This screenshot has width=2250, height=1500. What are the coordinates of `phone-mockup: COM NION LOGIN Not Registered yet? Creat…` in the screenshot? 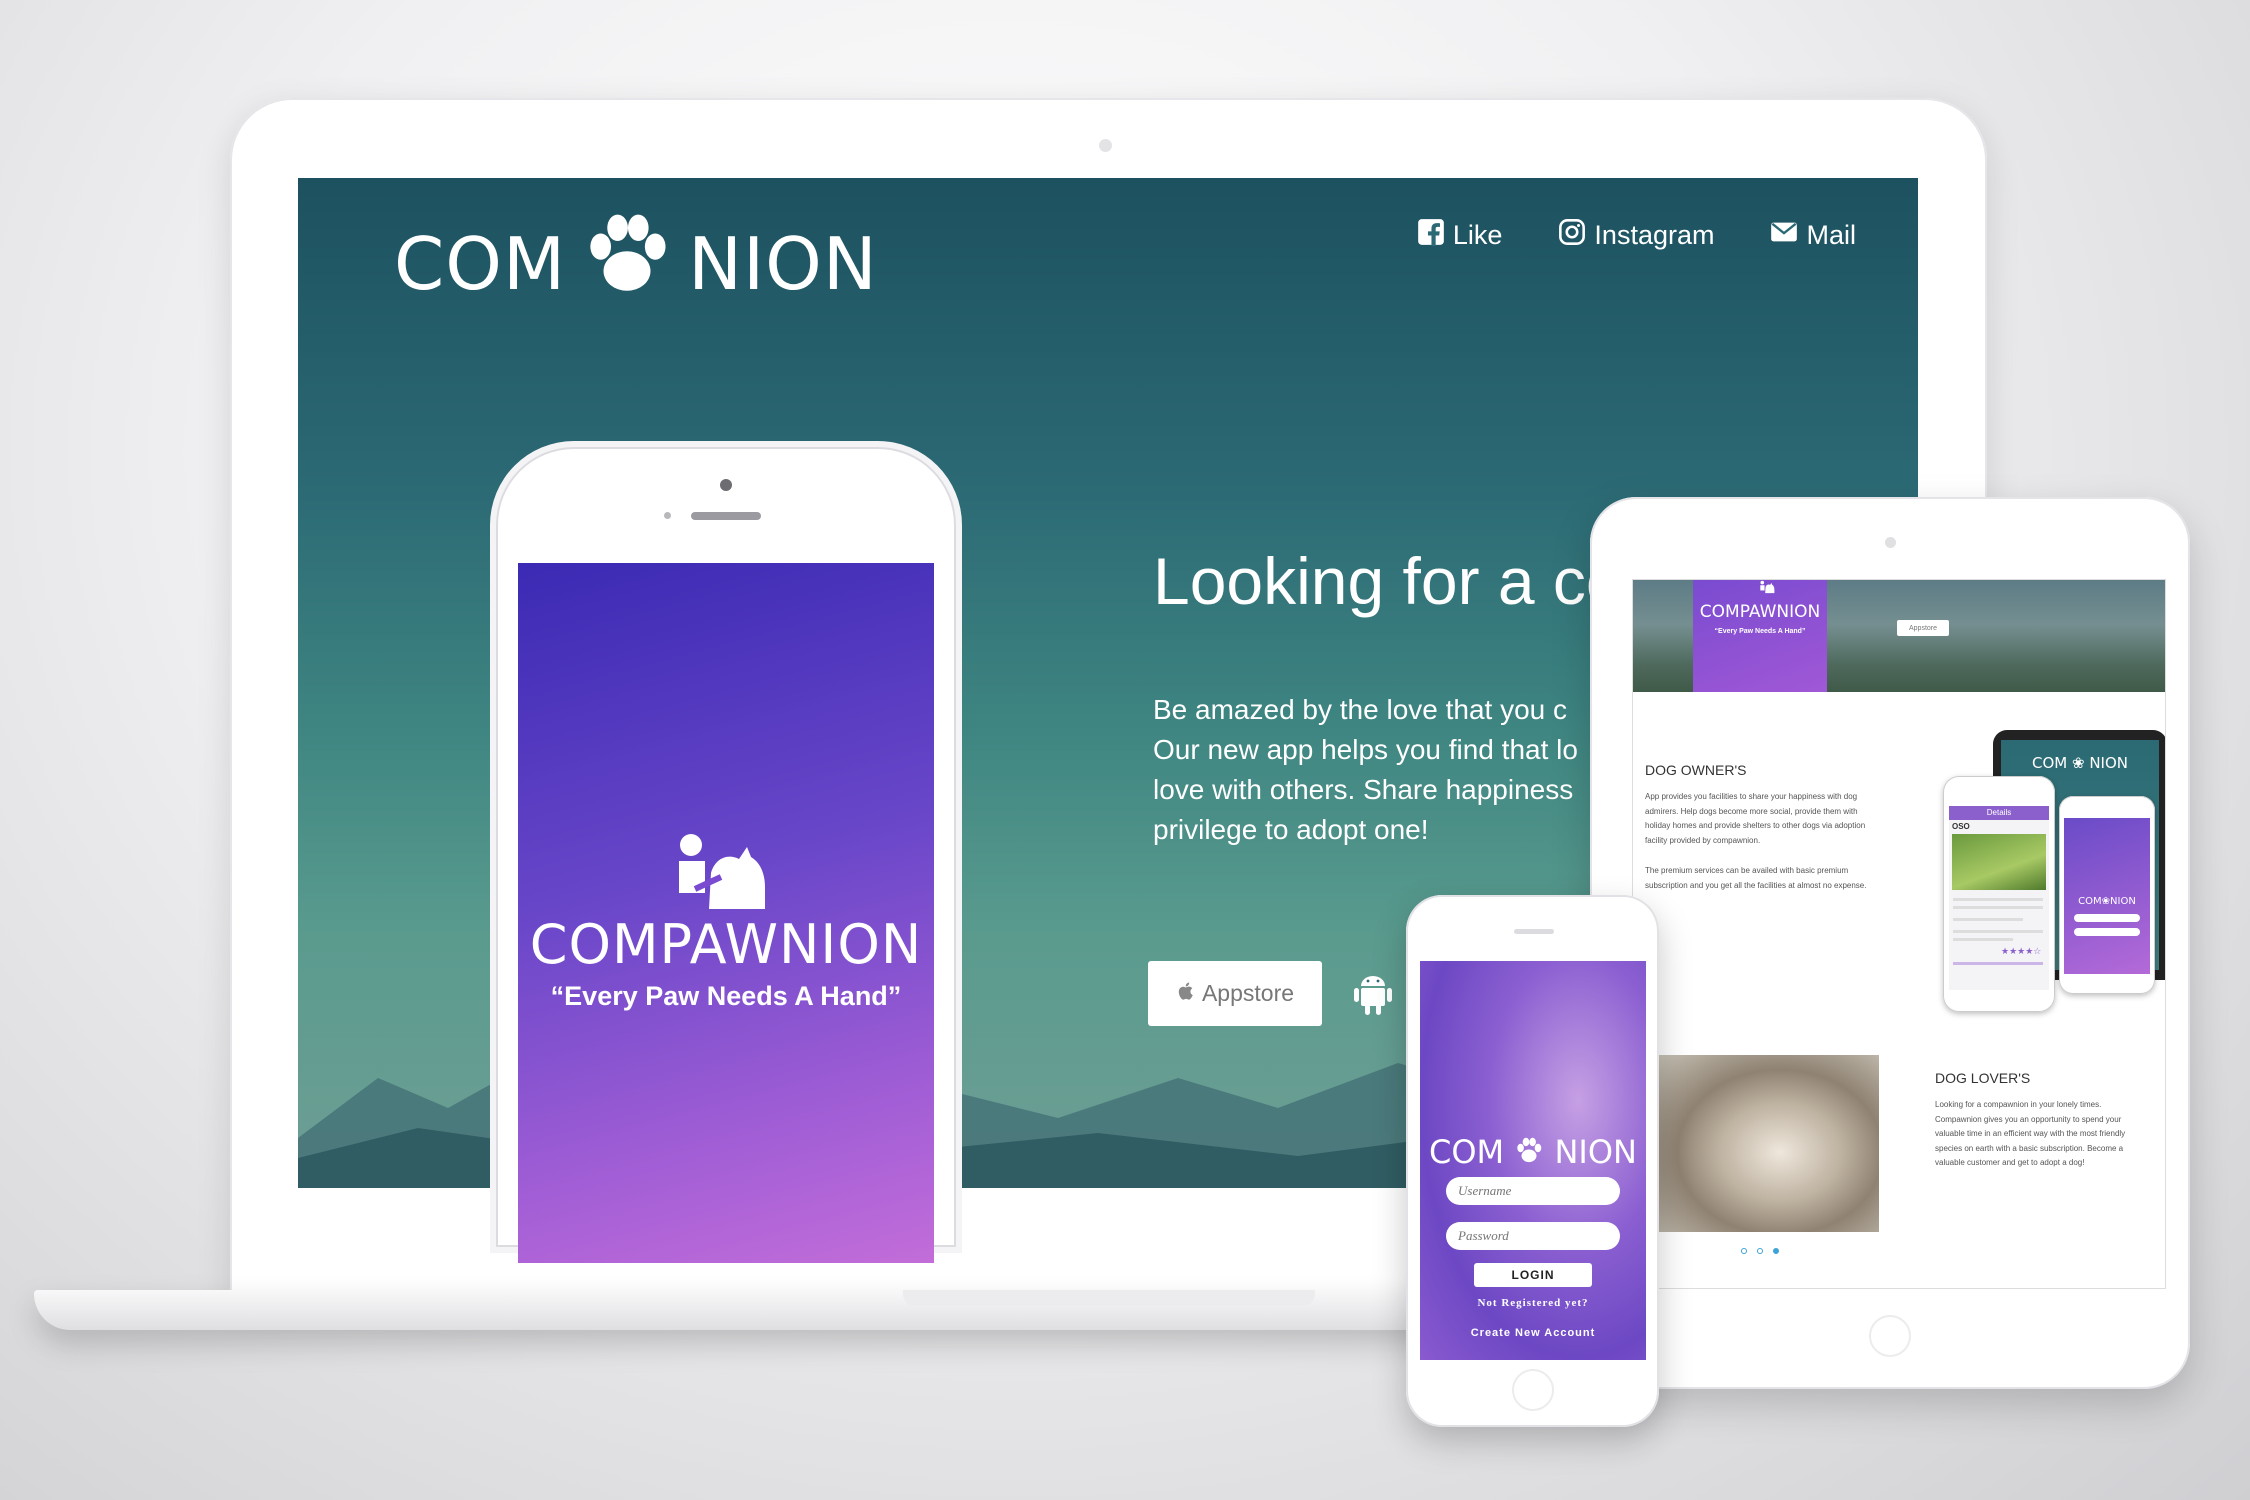 It's located at (1532, 1161).